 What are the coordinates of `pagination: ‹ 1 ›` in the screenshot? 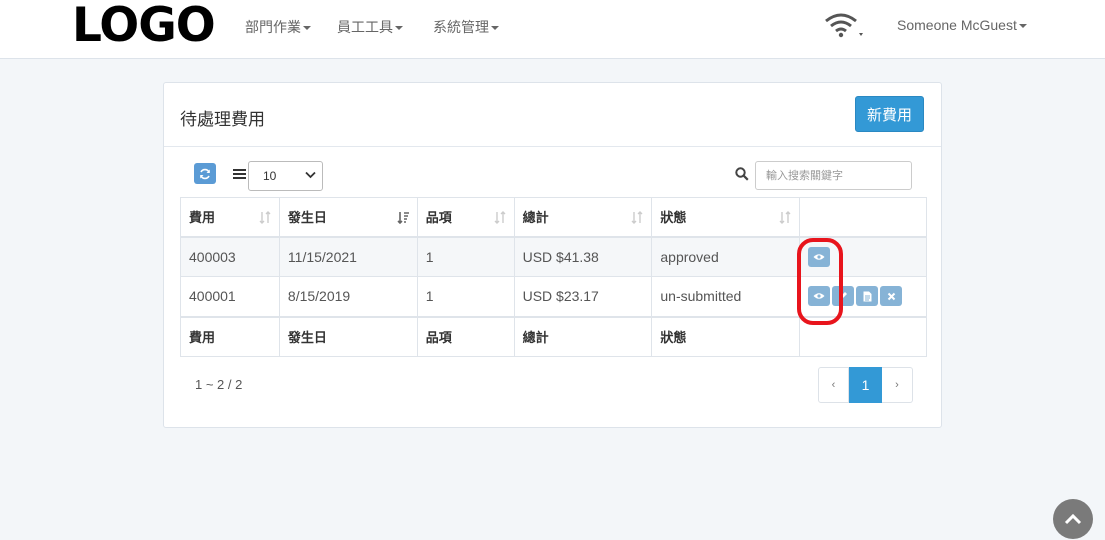 It's located at (865, 385).